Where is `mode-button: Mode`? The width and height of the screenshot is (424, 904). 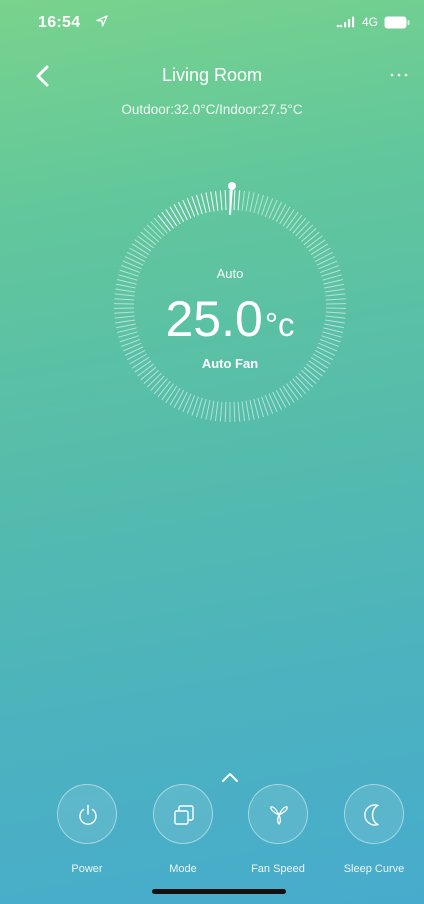
mode-button: Mode is located at coordinates (183, 834).